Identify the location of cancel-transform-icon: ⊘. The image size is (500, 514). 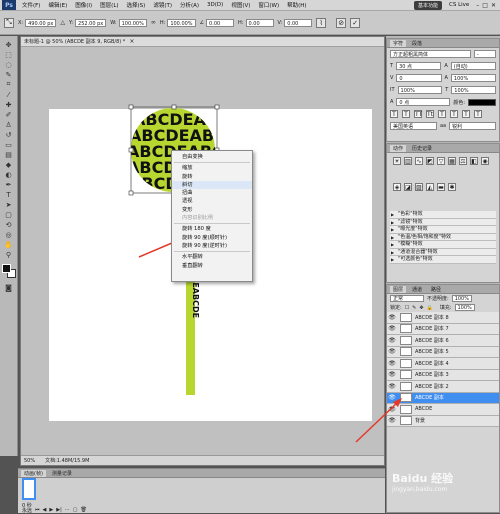
(341, 22).